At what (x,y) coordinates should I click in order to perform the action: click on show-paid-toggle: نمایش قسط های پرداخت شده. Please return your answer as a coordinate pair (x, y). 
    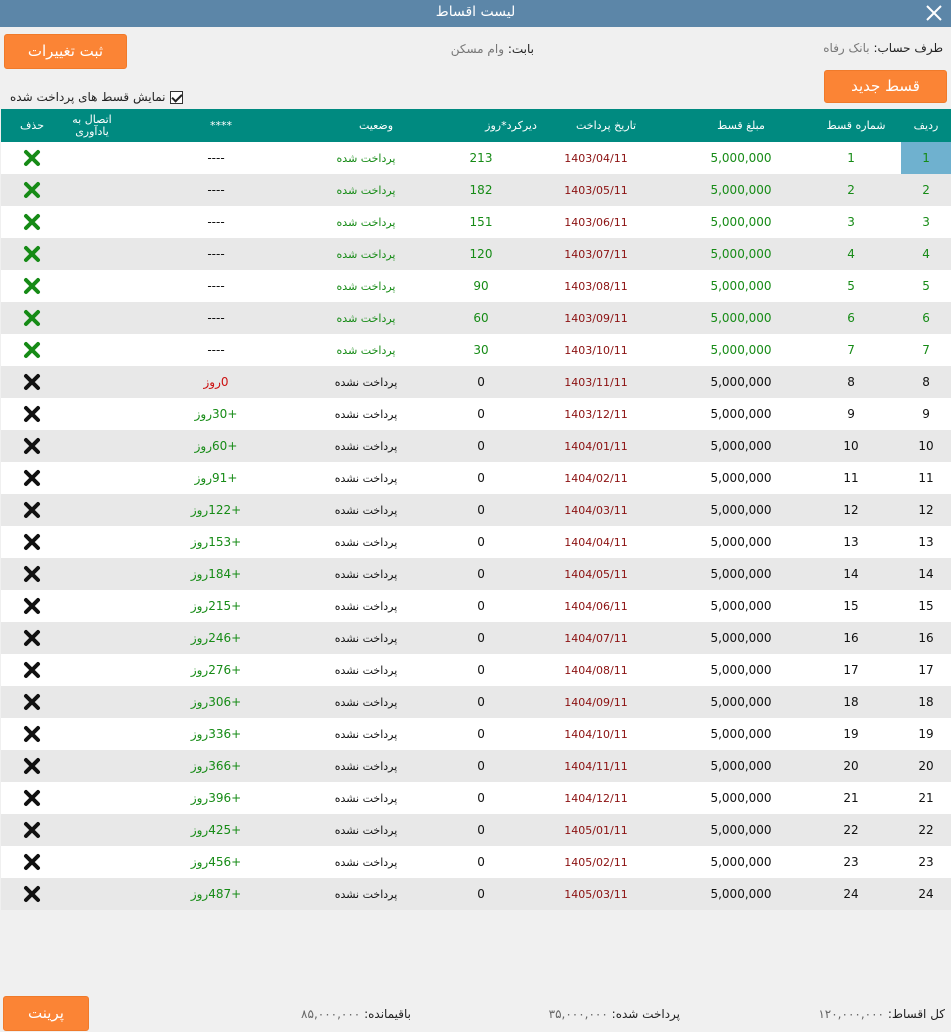
    Looking at the image, I should click on (96, 97).